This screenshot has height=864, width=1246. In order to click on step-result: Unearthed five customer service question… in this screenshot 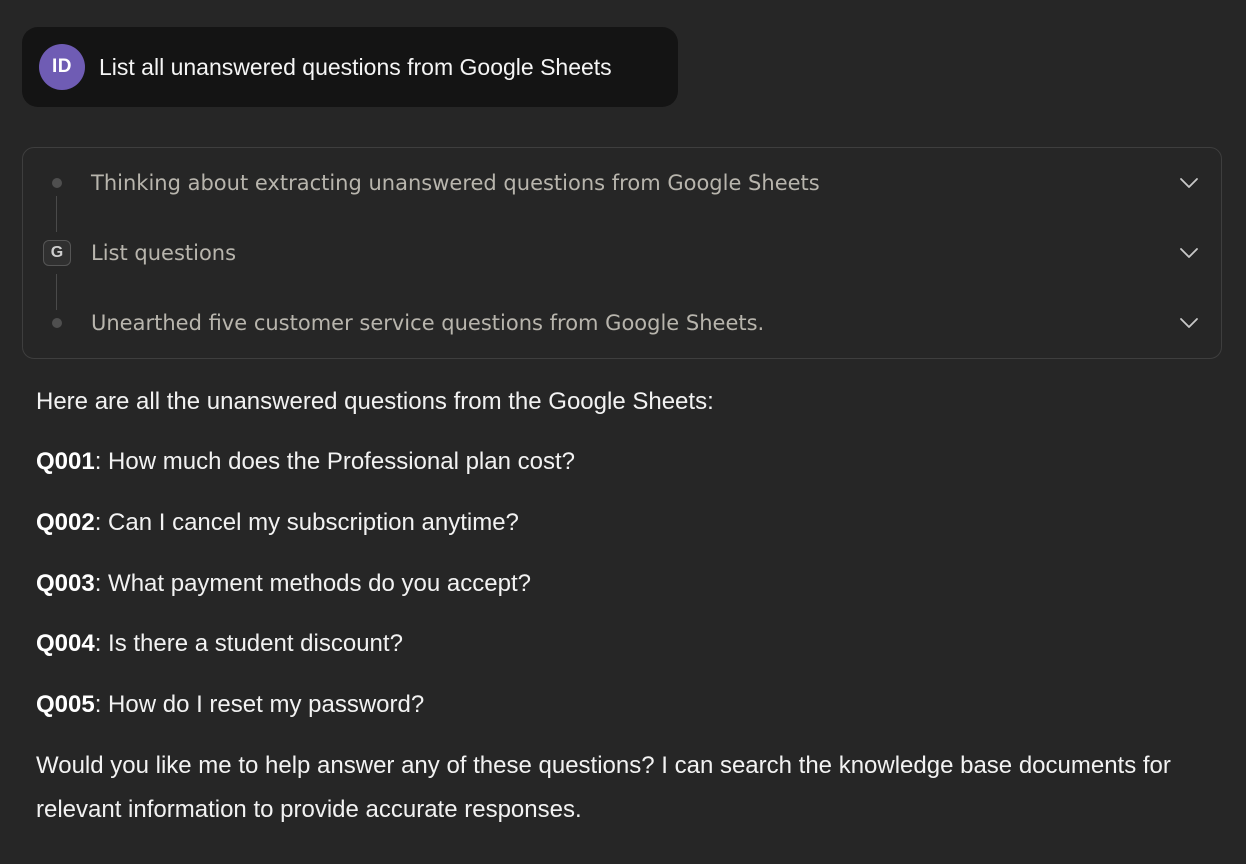, I will do `click(622, 323)`.